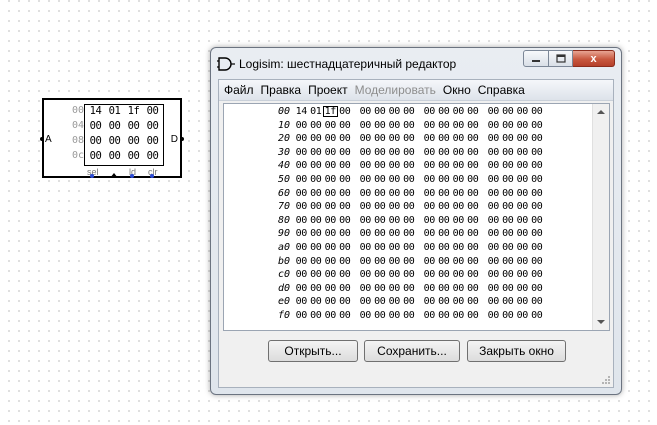 This screenshot has height=425, width=657. What do you see at coordinates (561, 58) in the screenshot?
I see `maximize-button` at bounding box center [561, 58].